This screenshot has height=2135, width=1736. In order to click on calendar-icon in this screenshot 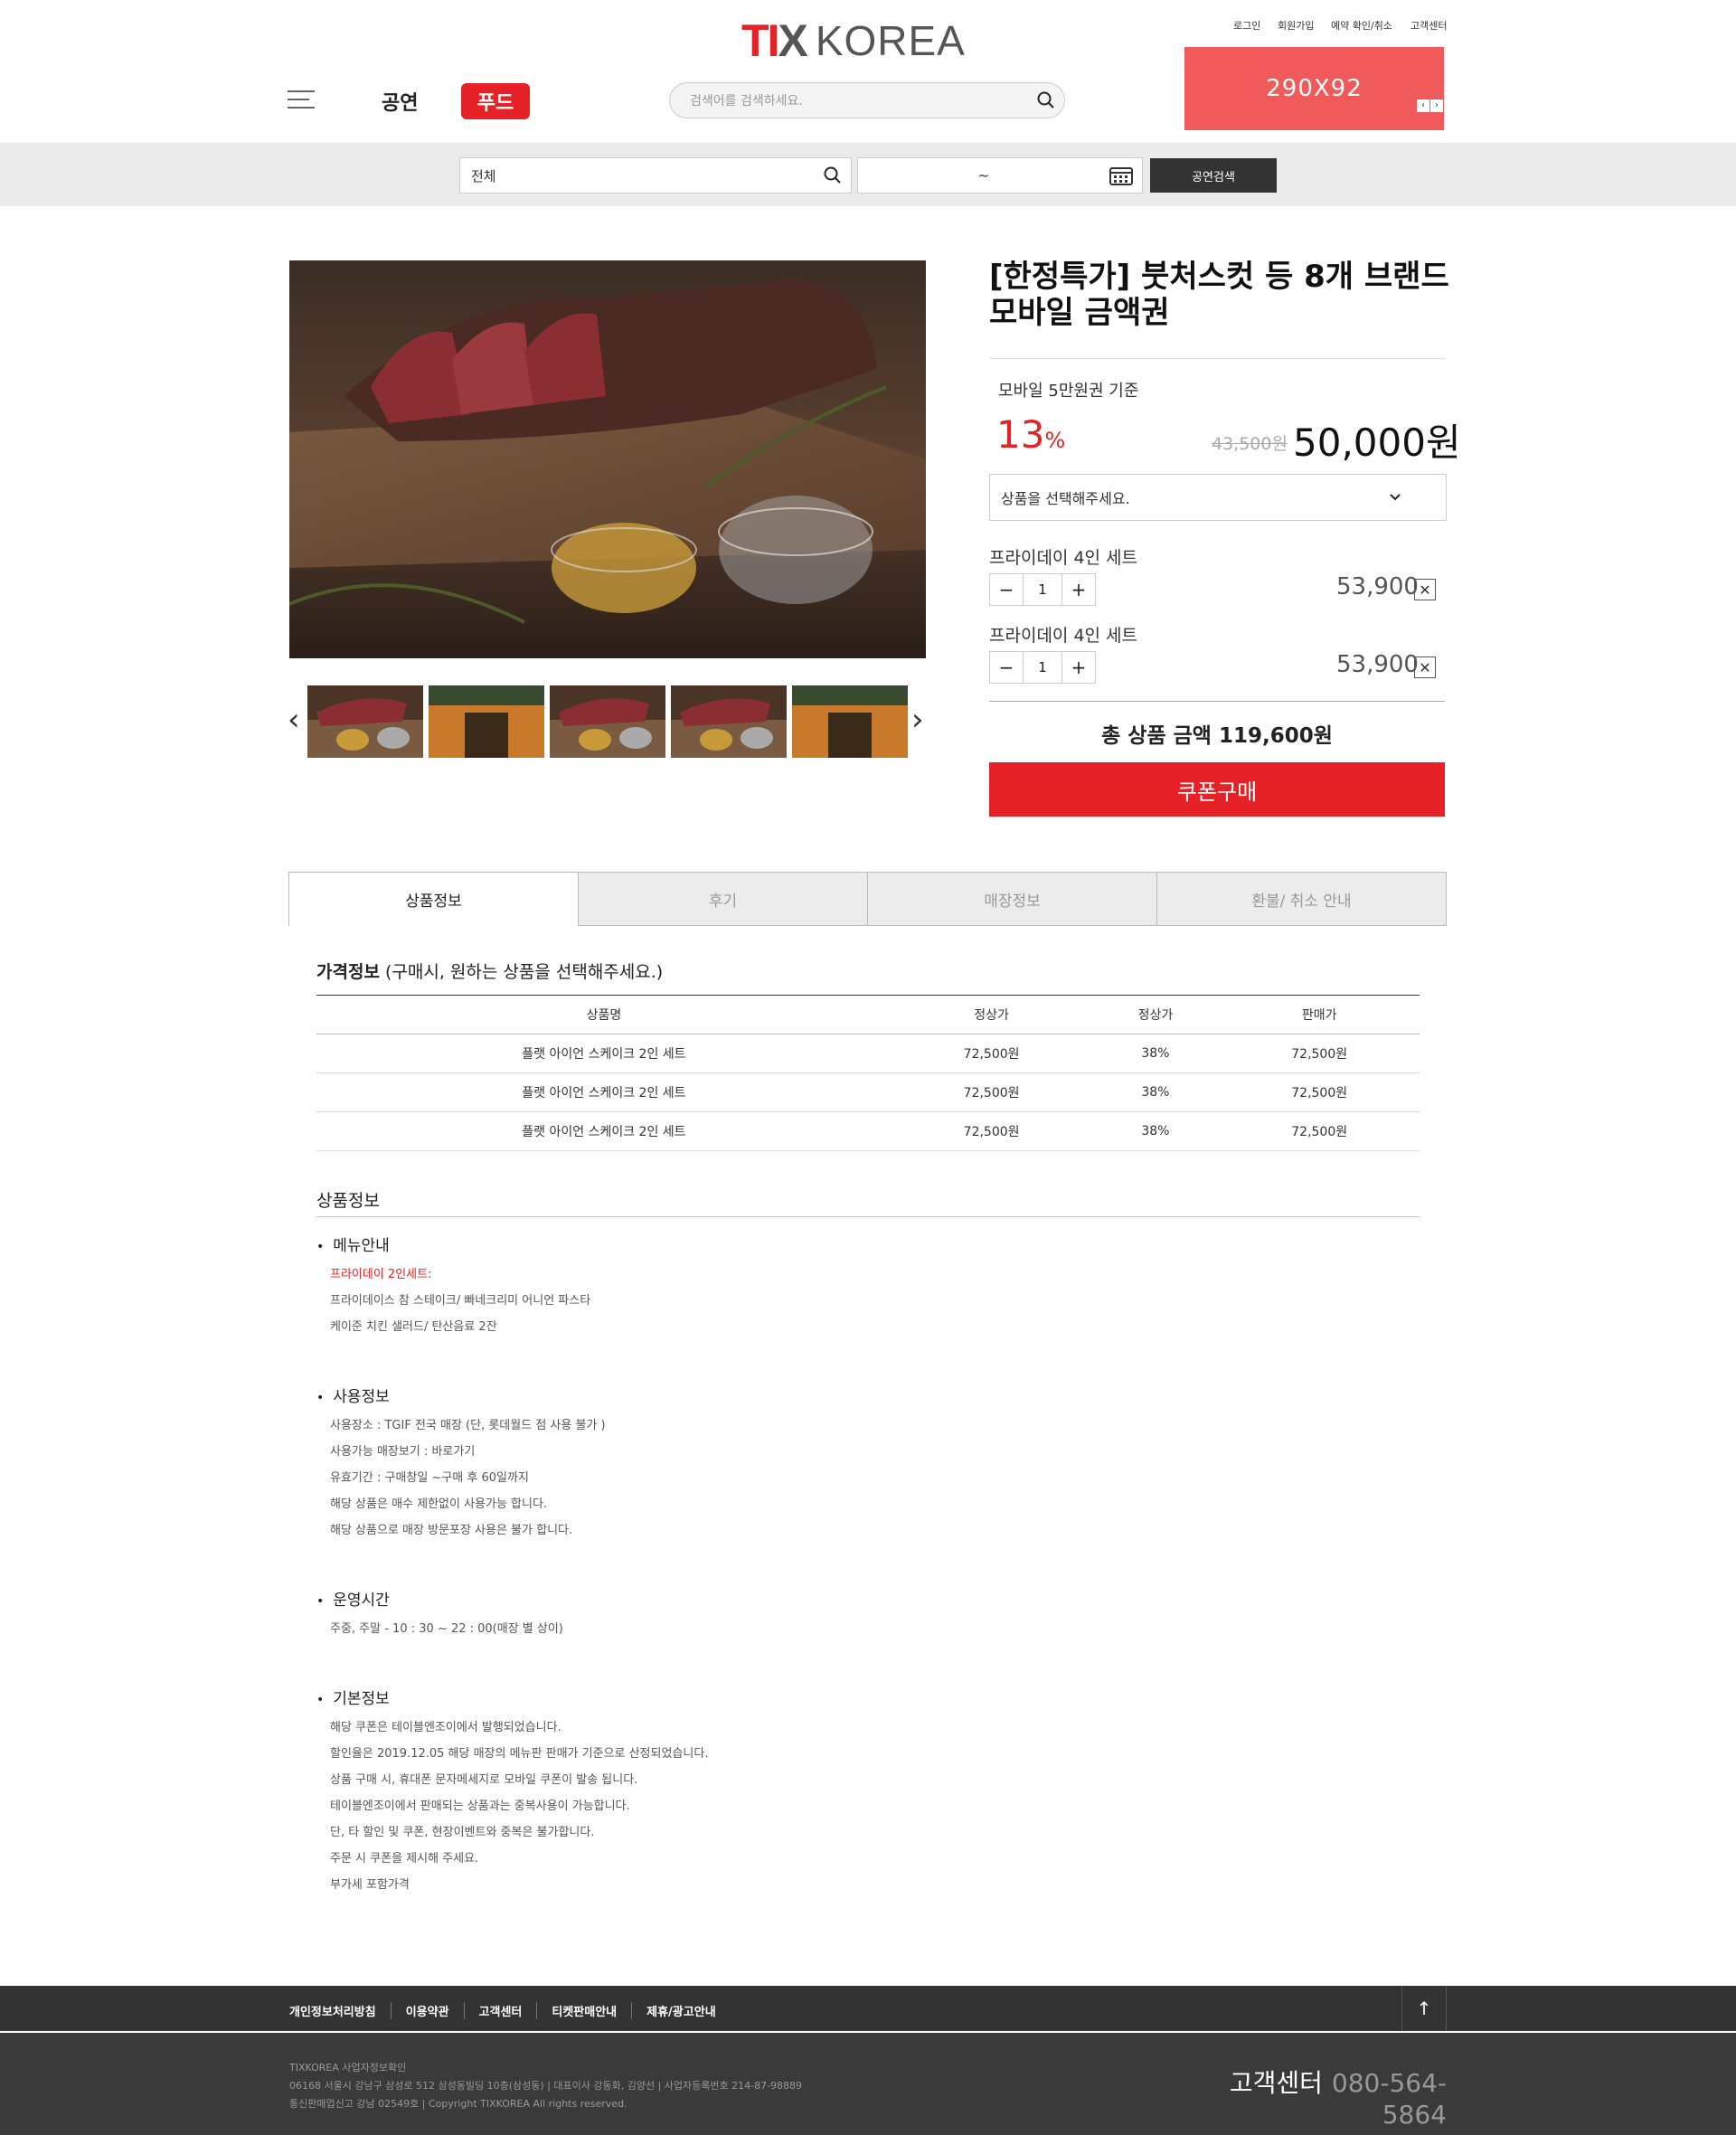, I will do `click(1121, 175)`.